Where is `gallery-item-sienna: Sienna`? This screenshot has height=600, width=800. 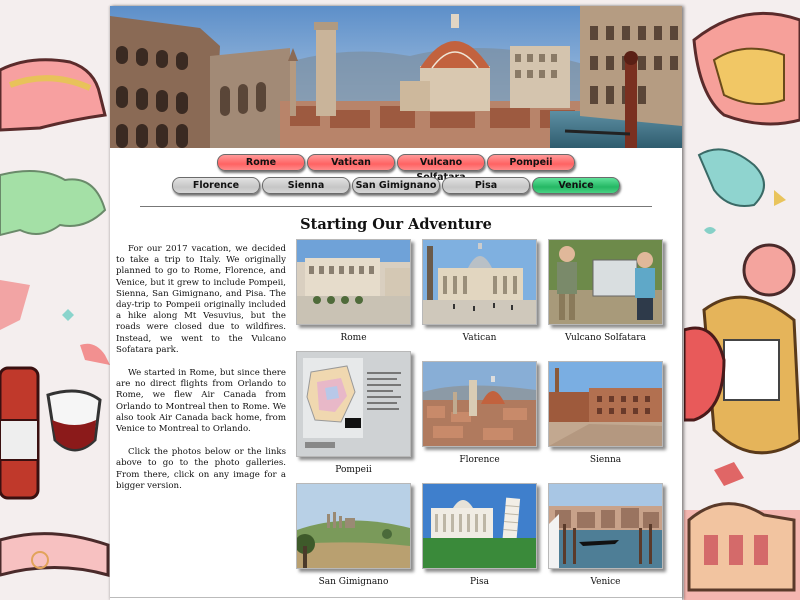
gallery-item-sienna: Sienna is located at coordinates (605, 413).